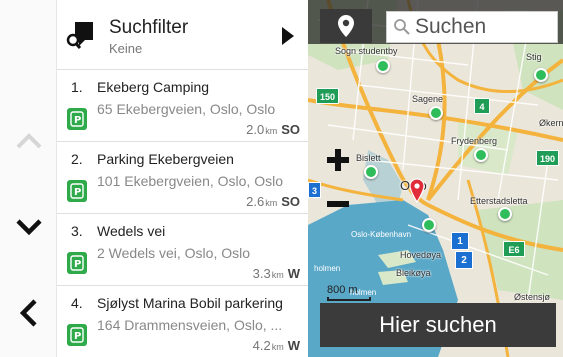 This screenshot has height=357, width=563. Describe the element at coordinates (532, 297) in the screenshot. I see `map-label: Østensjø` at that location.